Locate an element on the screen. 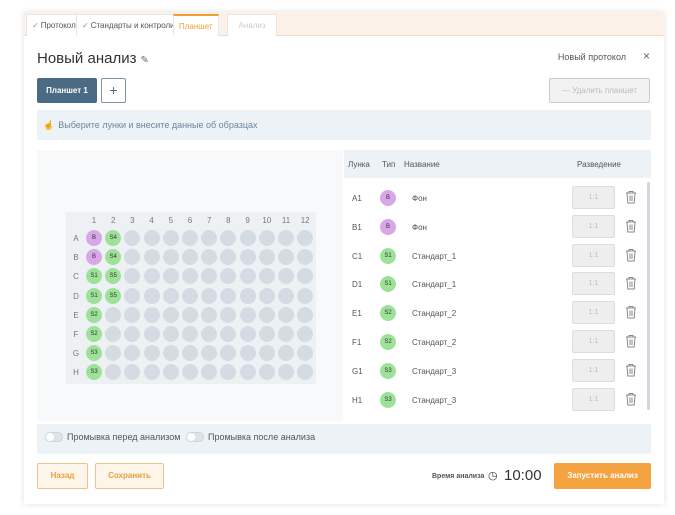  table-row: F1 S2 Стандарт_2 1:1 is located at coordinates (494, 342).